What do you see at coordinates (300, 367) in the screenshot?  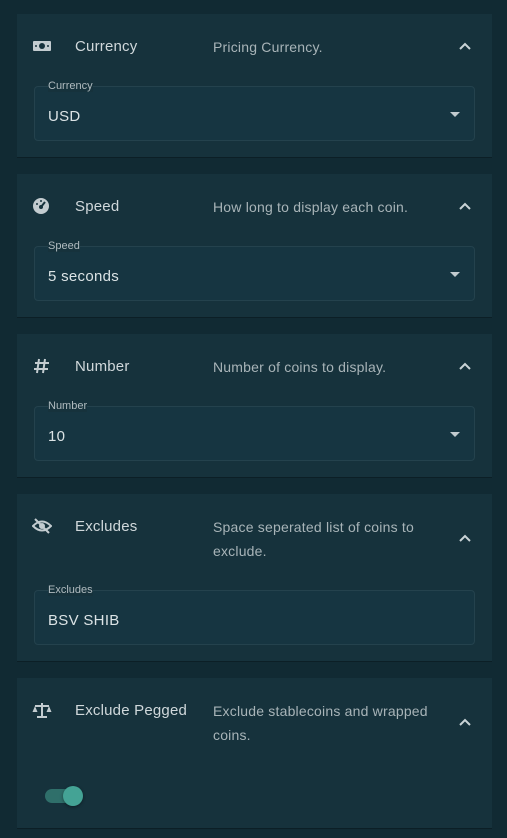 I see `setting-description: Number of coins to display.` at bounding box center [300, 367].